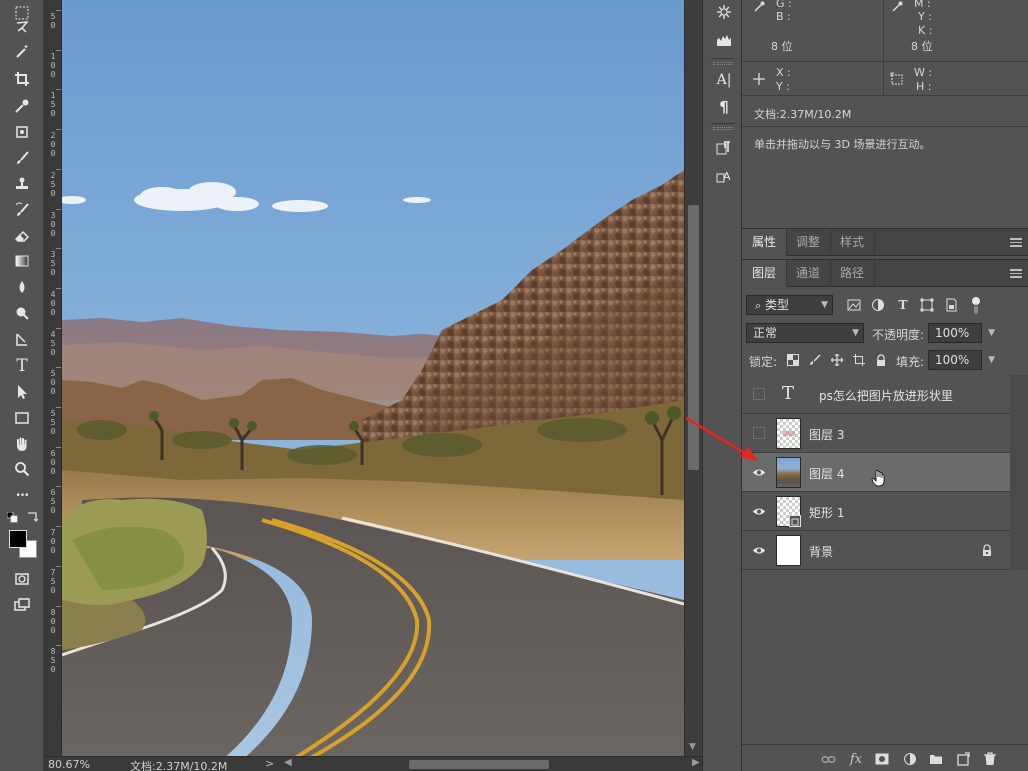 The width and height of the screenshot is (1028, 771). I want to click on h-label: H :, so click(924, 86).